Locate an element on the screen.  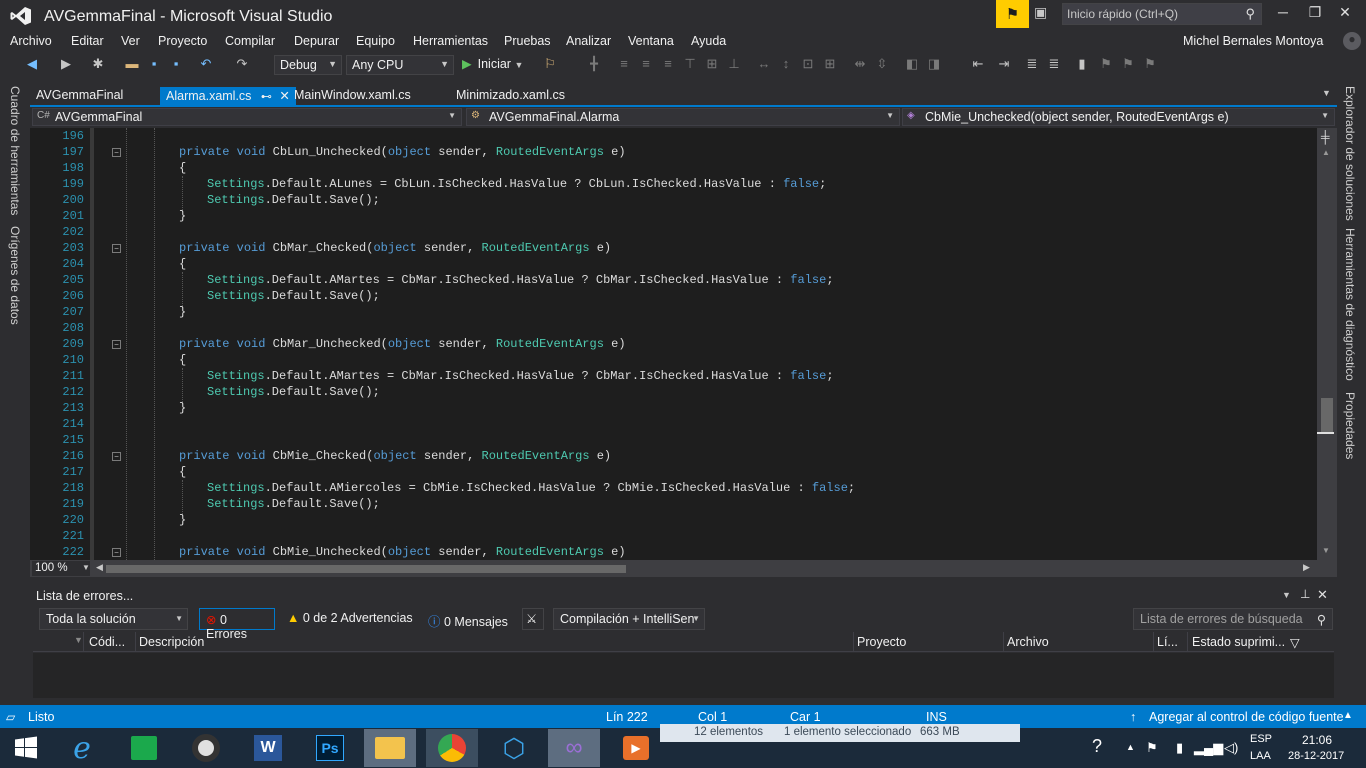
clock-time: 21:06 is located at coordinates (1317, 740).